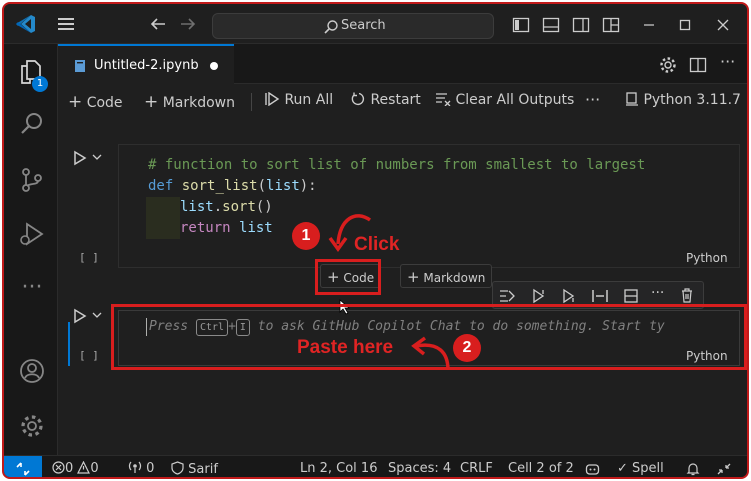  I want to click on broadcast-icon, so click(135, 467).